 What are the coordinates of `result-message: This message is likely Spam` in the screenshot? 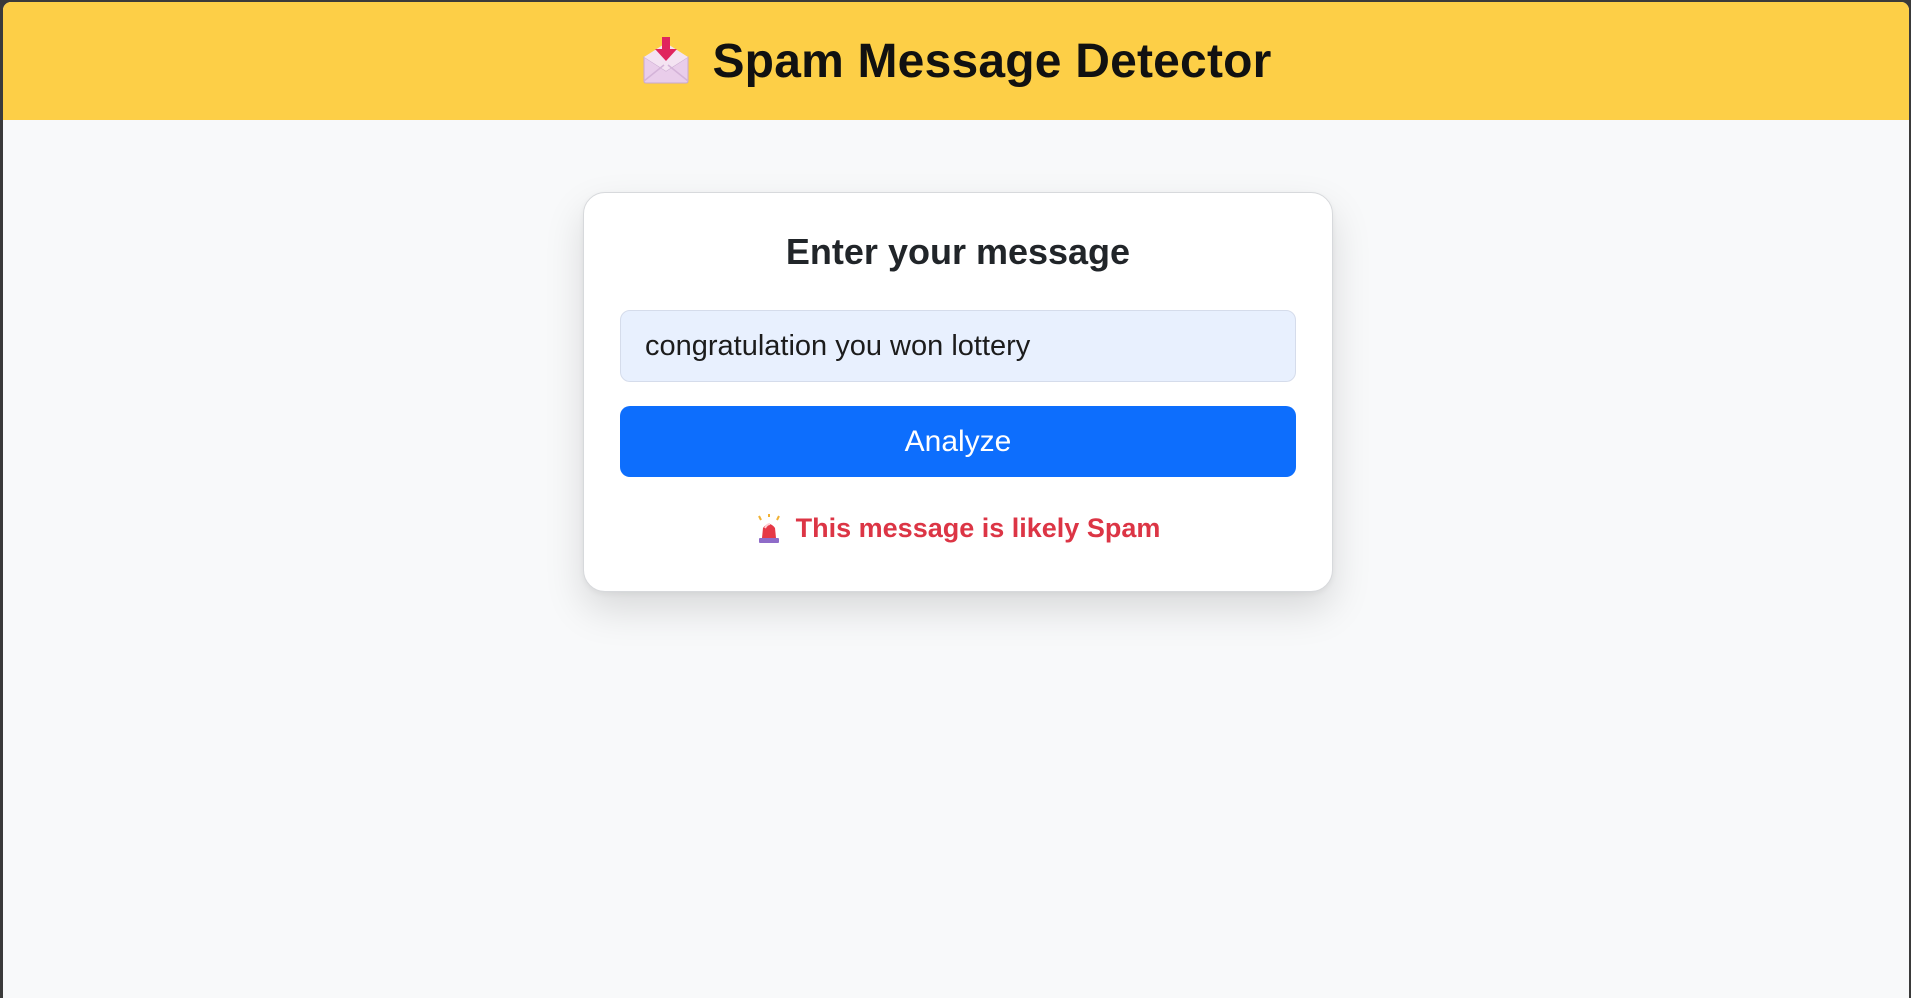 It's located at (958, 528).